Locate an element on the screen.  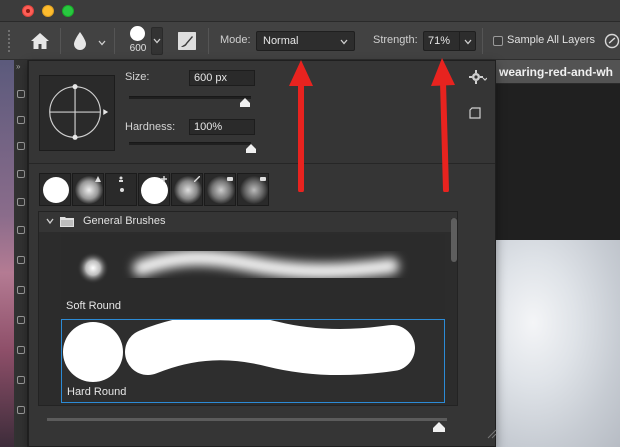
window-title-bar is located at coordinates (310, 11).